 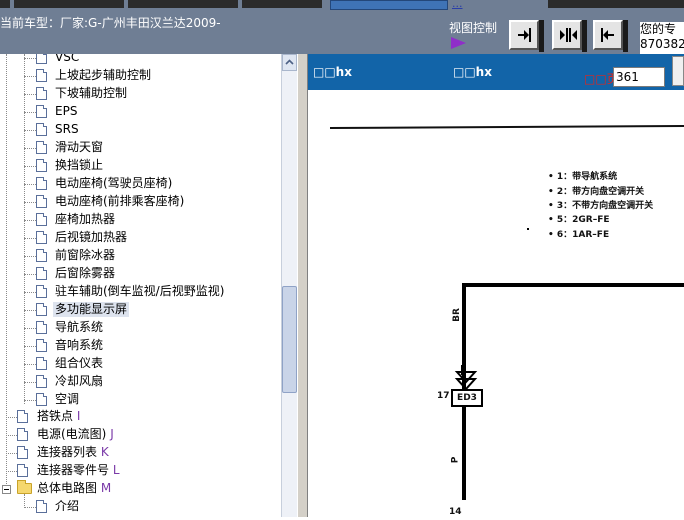 I want to click on tree-item: 后窗除雾器, so click(x=140, y=274).